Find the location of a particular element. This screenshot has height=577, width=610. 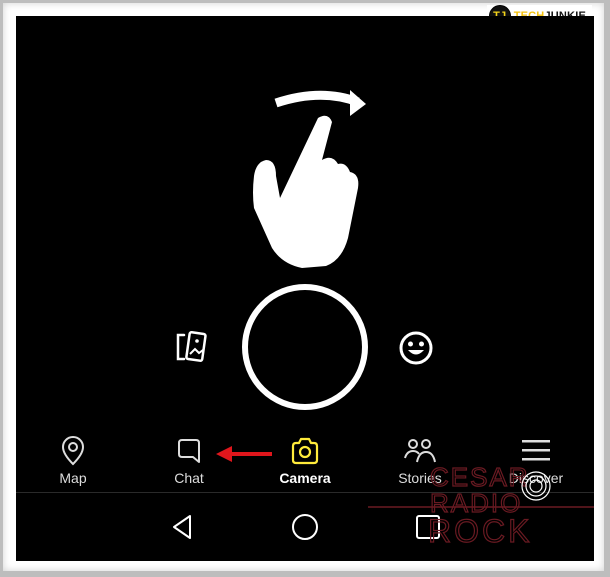

nav-item-discover: Discover is located at coordinates (536, 461).